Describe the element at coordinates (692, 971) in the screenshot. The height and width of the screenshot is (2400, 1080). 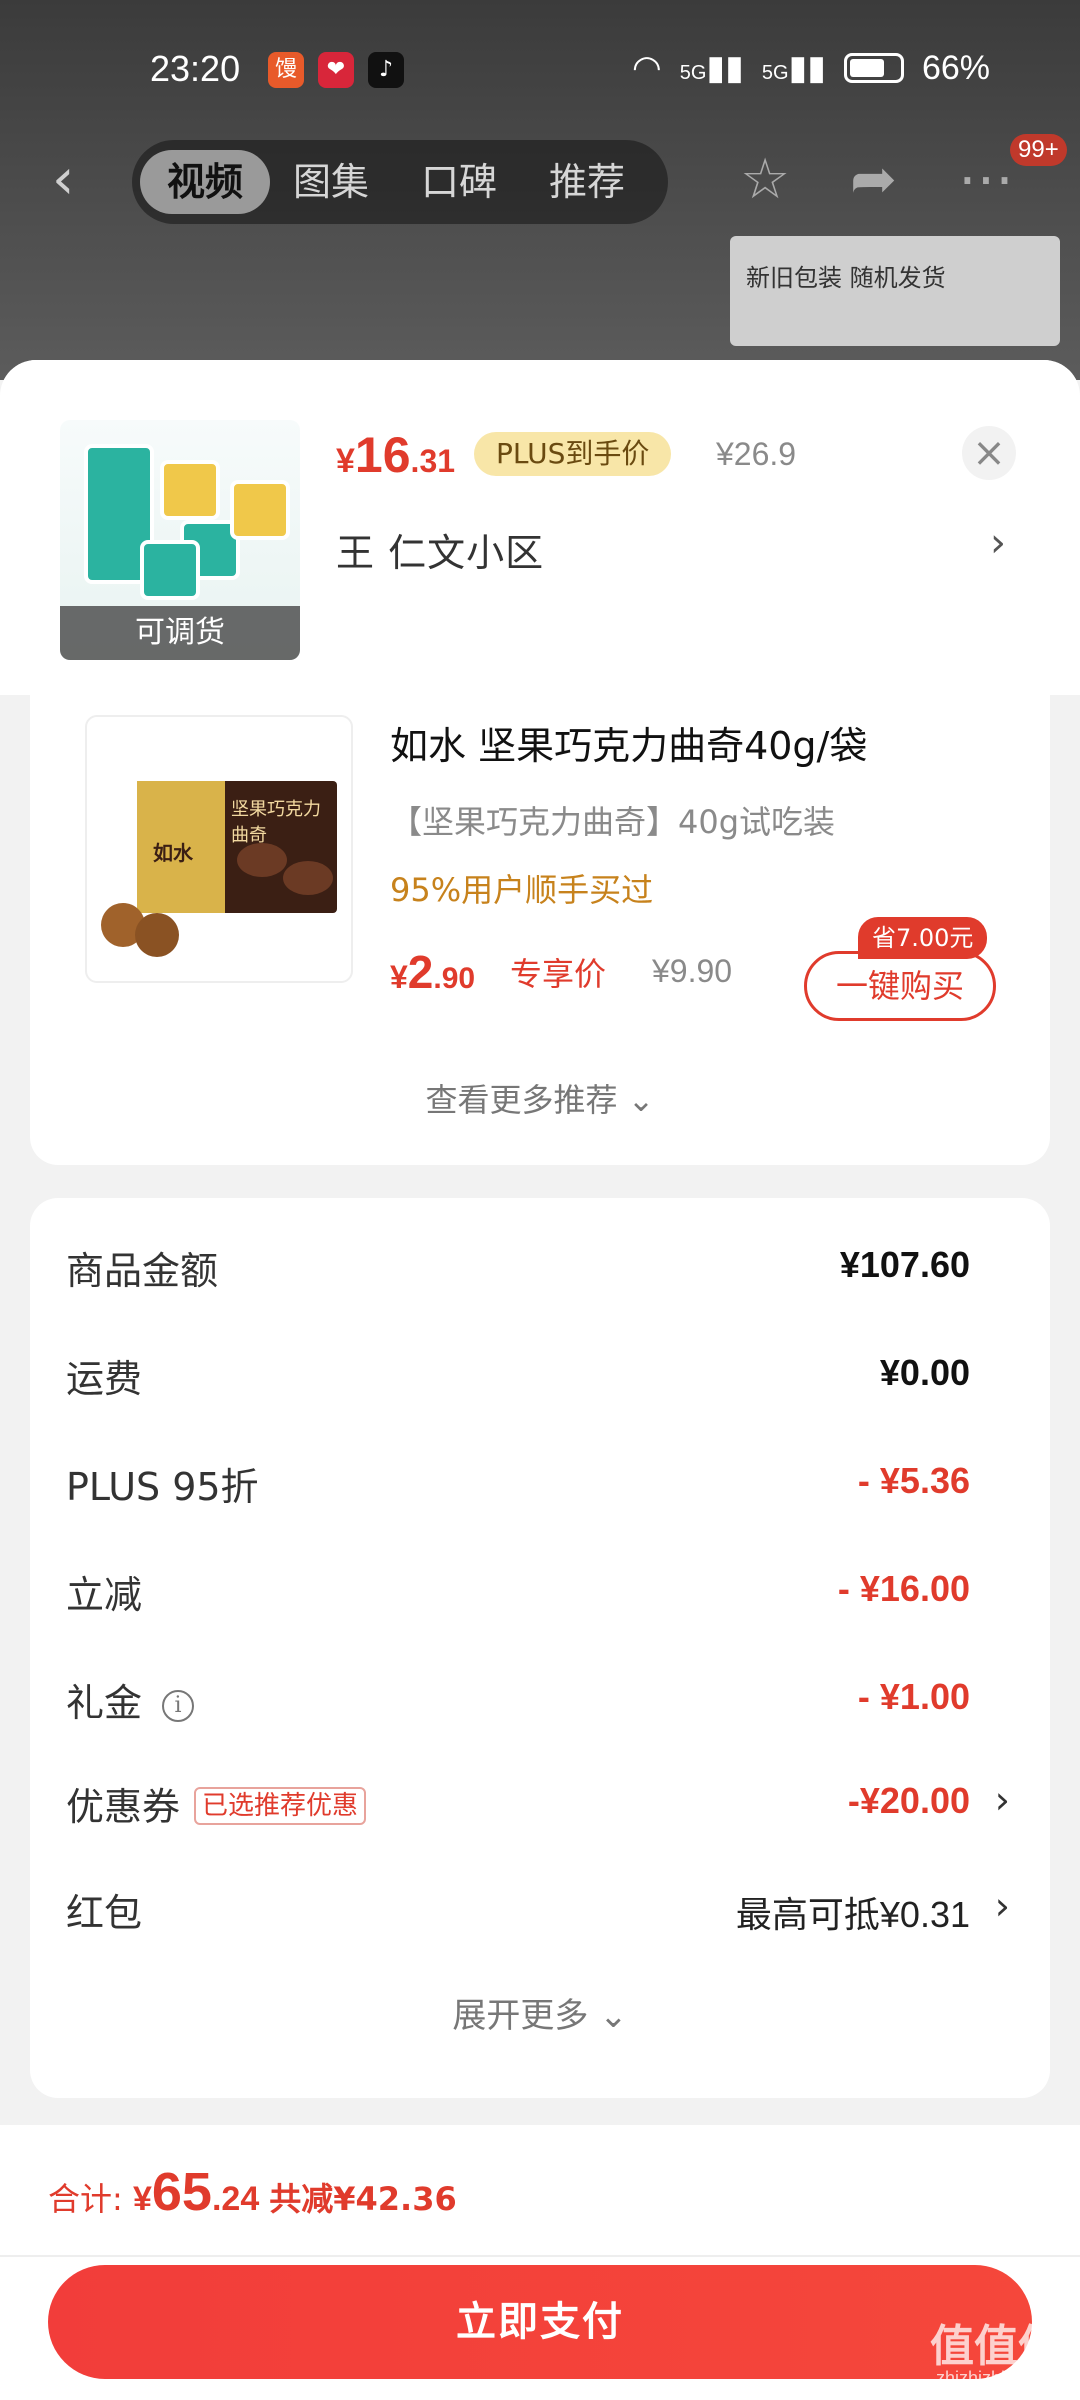
I see `recommendation-original-price: ¥9.90` at that location.